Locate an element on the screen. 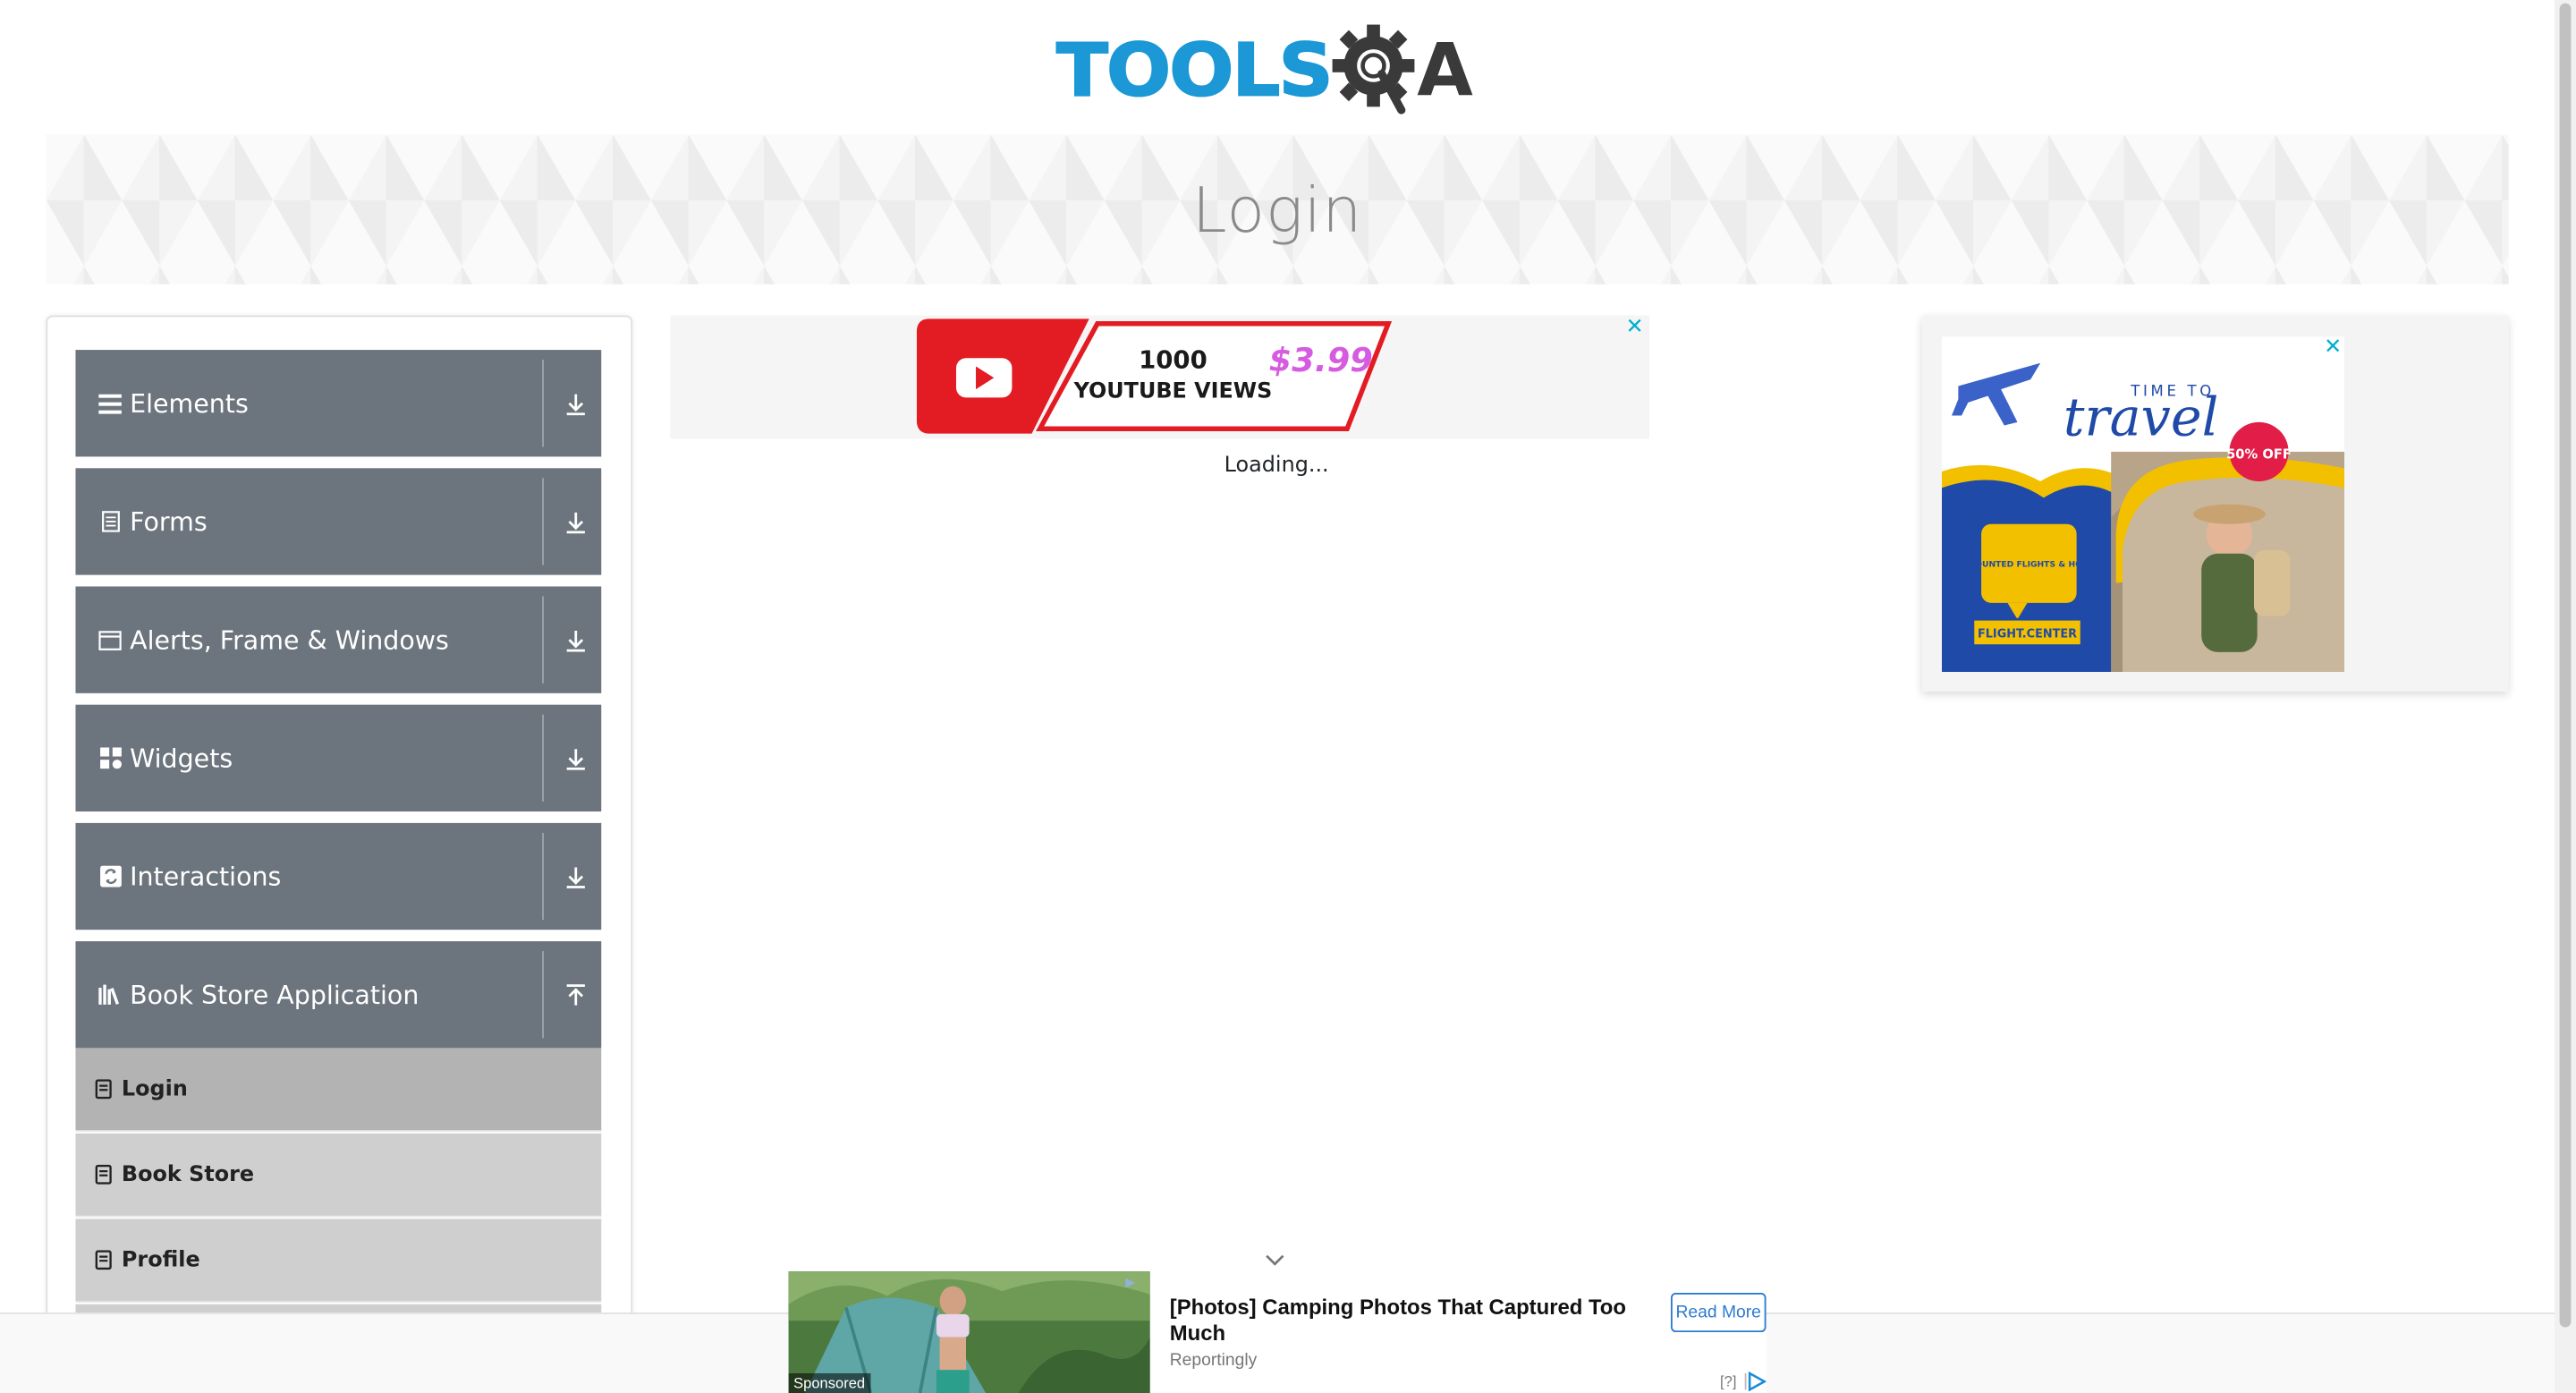 This screenshot has width=2576, height=1393. sidebar-group-forms: Forms is located at coordinates (338, 521).